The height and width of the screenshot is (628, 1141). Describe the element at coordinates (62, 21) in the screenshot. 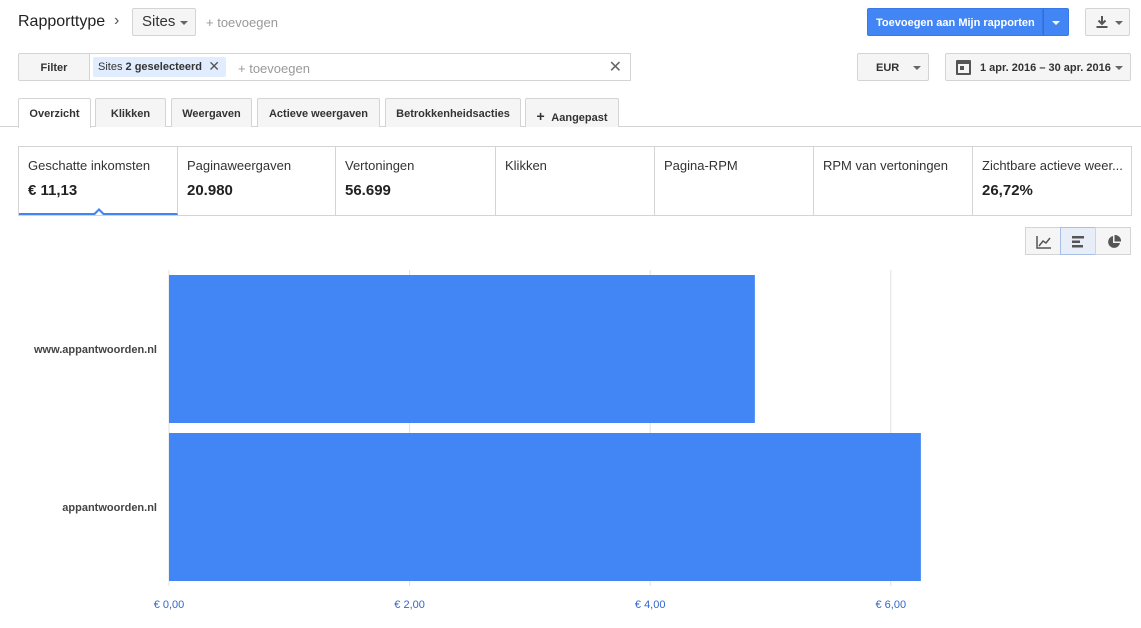

I see `report-type-title: Rapporttype` at that location.